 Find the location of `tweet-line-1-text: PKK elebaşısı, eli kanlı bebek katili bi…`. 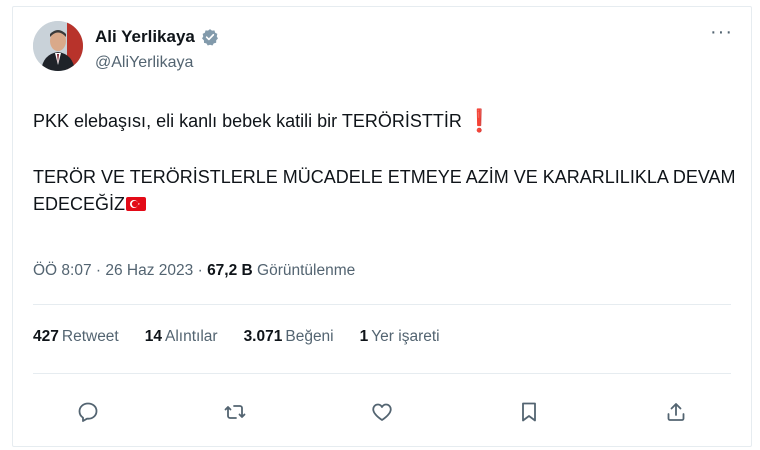

tweet-line-1-text: PKK elebaşısı, eli kanlı bebek katili bi… is located at coordinates (247, 121).